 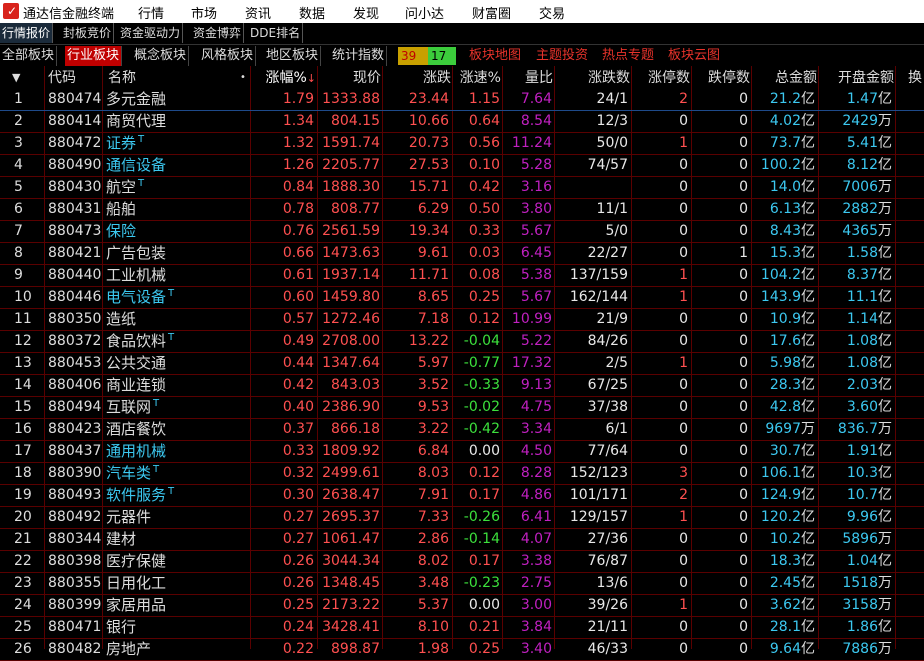 What do you see at coordinates (743, 649) in the screenshot?
I see `limit-down-count: 0` at bounding box center [743, 649].